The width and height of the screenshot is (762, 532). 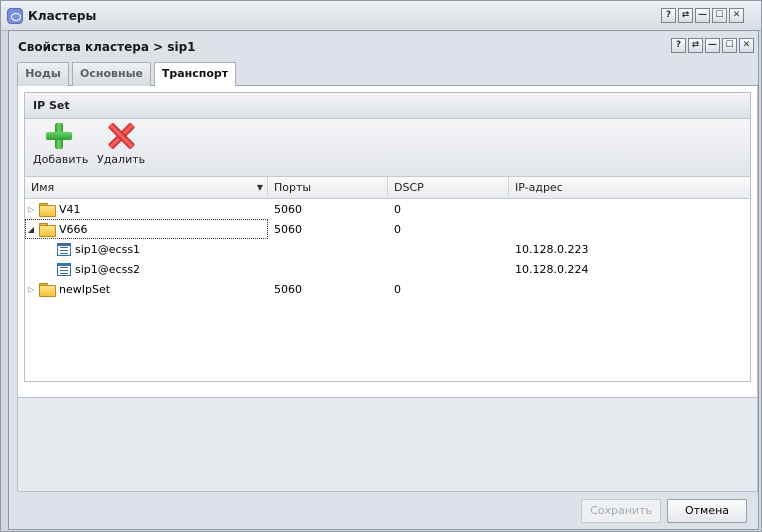 What do you see at coordinates (668, 15) in the screenshot?
I see `help-button: ?` at bounding box center [668, 15].